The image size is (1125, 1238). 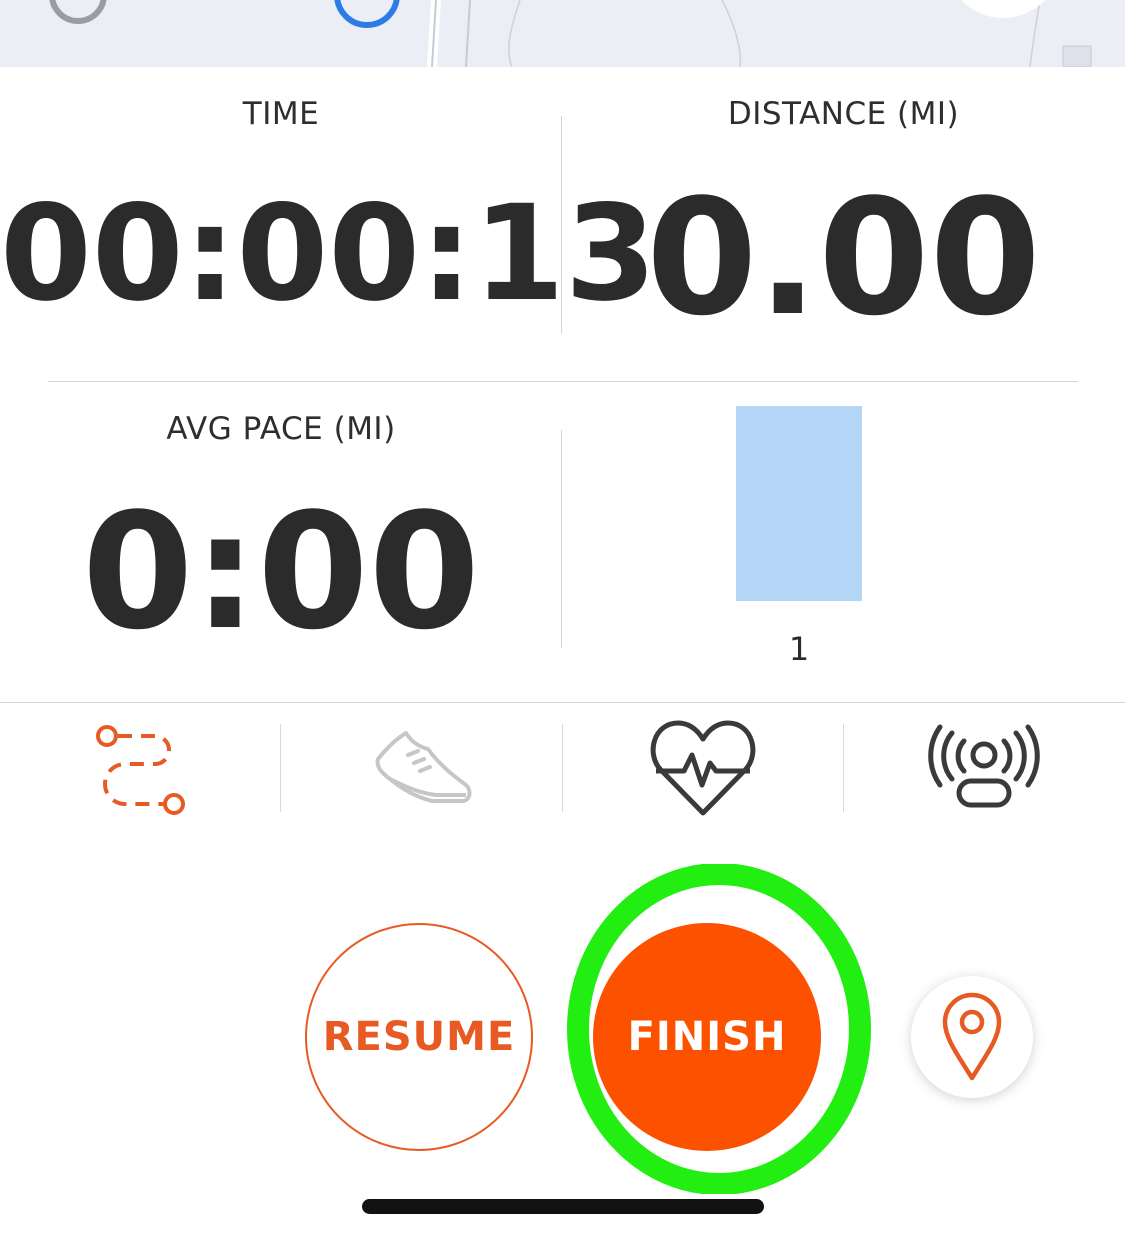 I want to click on time-label: TIME, so click(x=281, y=114).